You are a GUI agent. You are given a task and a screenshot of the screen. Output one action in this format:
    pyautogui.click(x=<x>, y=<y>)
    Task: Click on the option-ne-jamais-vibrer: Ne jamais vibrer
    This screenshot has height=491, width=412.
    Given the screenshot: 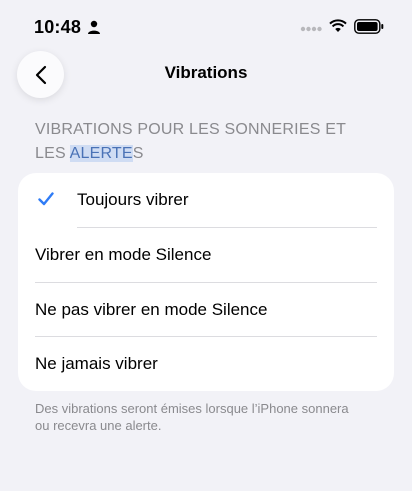 What is the action you would take?
    pyautogui.click(x=206, y=364)
    